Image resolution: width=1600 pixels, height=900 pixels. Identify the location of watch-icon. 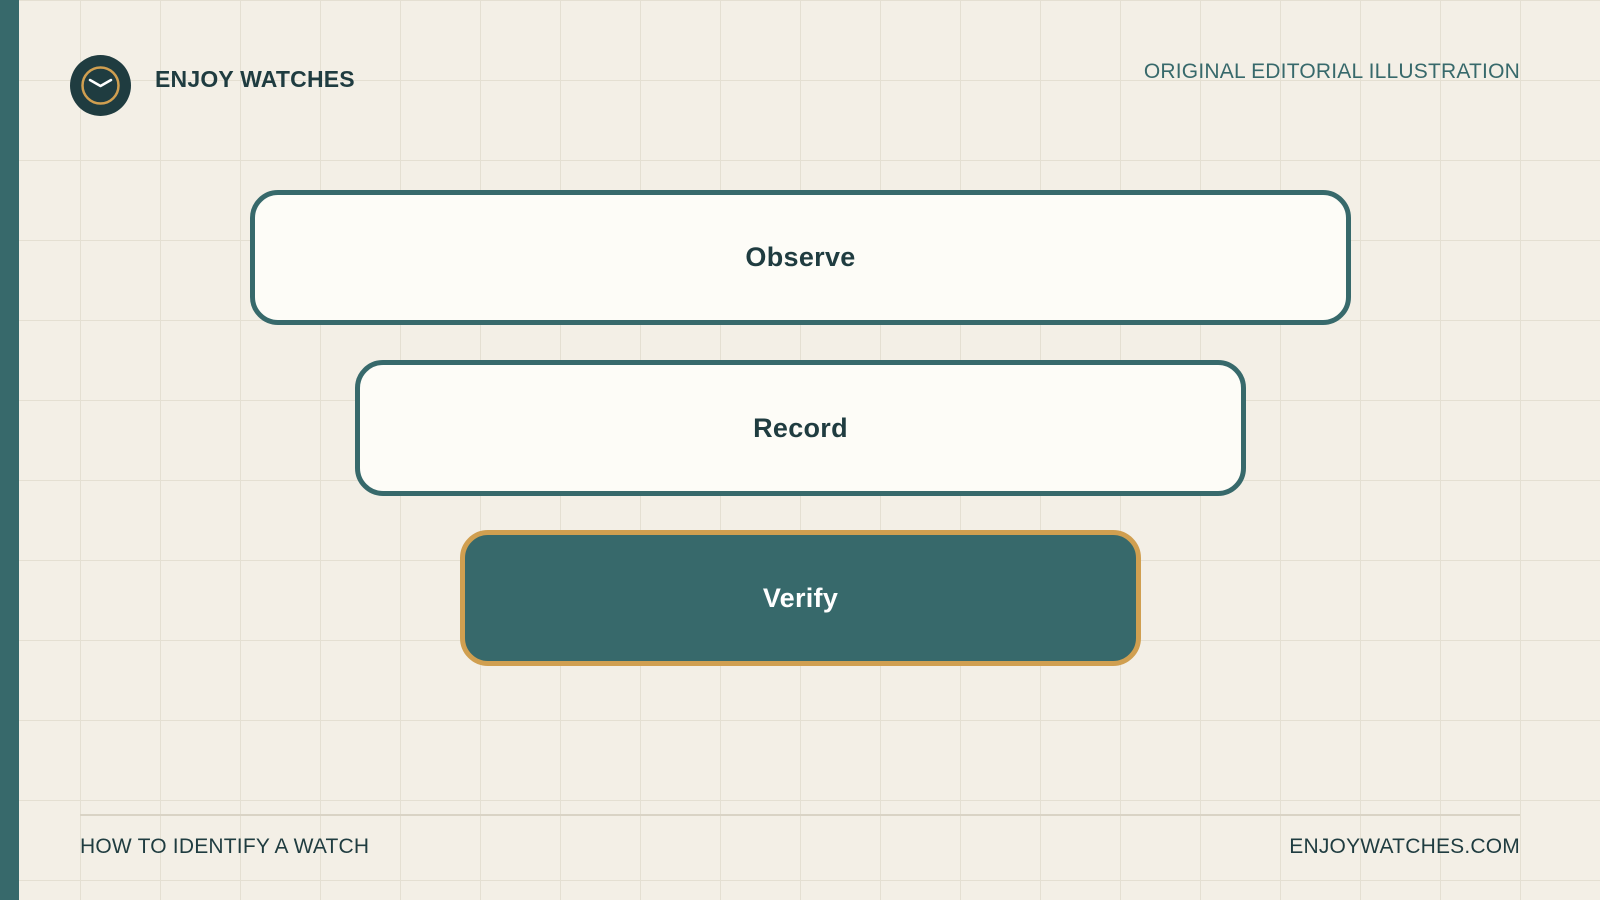
(100, 85).